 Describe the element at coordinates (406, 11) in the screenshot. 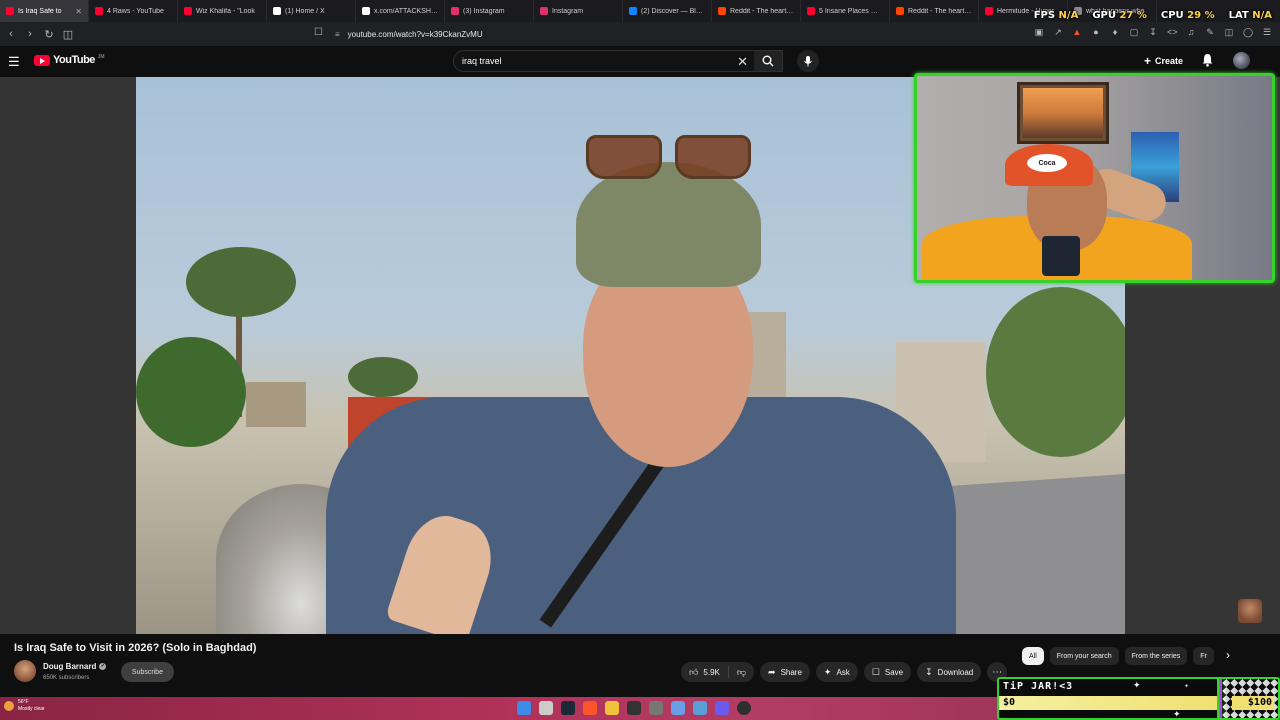

I see `tab-title: x.com/ATTACKSHARK` at that location.